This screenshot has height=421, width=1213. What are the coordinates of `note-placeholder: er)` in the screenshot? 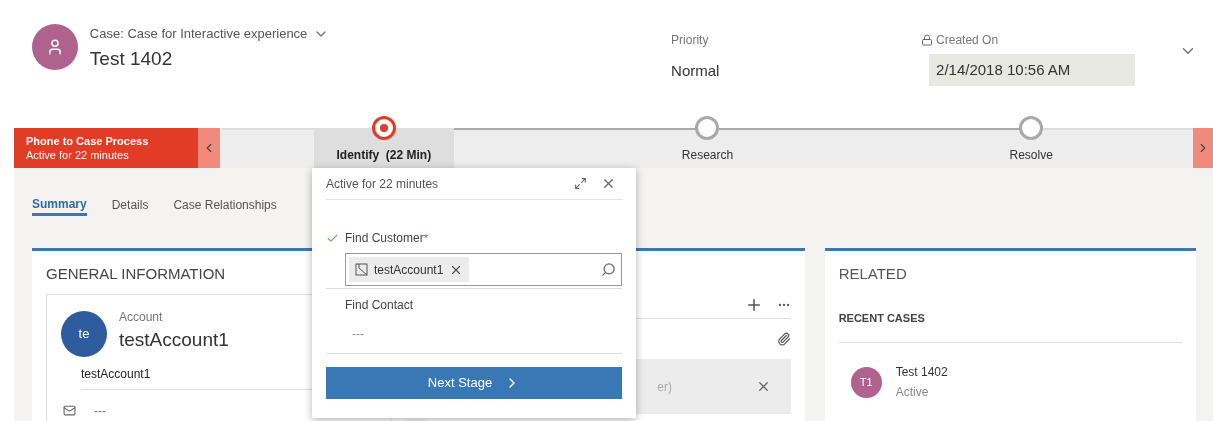 It's located at (665, 387).